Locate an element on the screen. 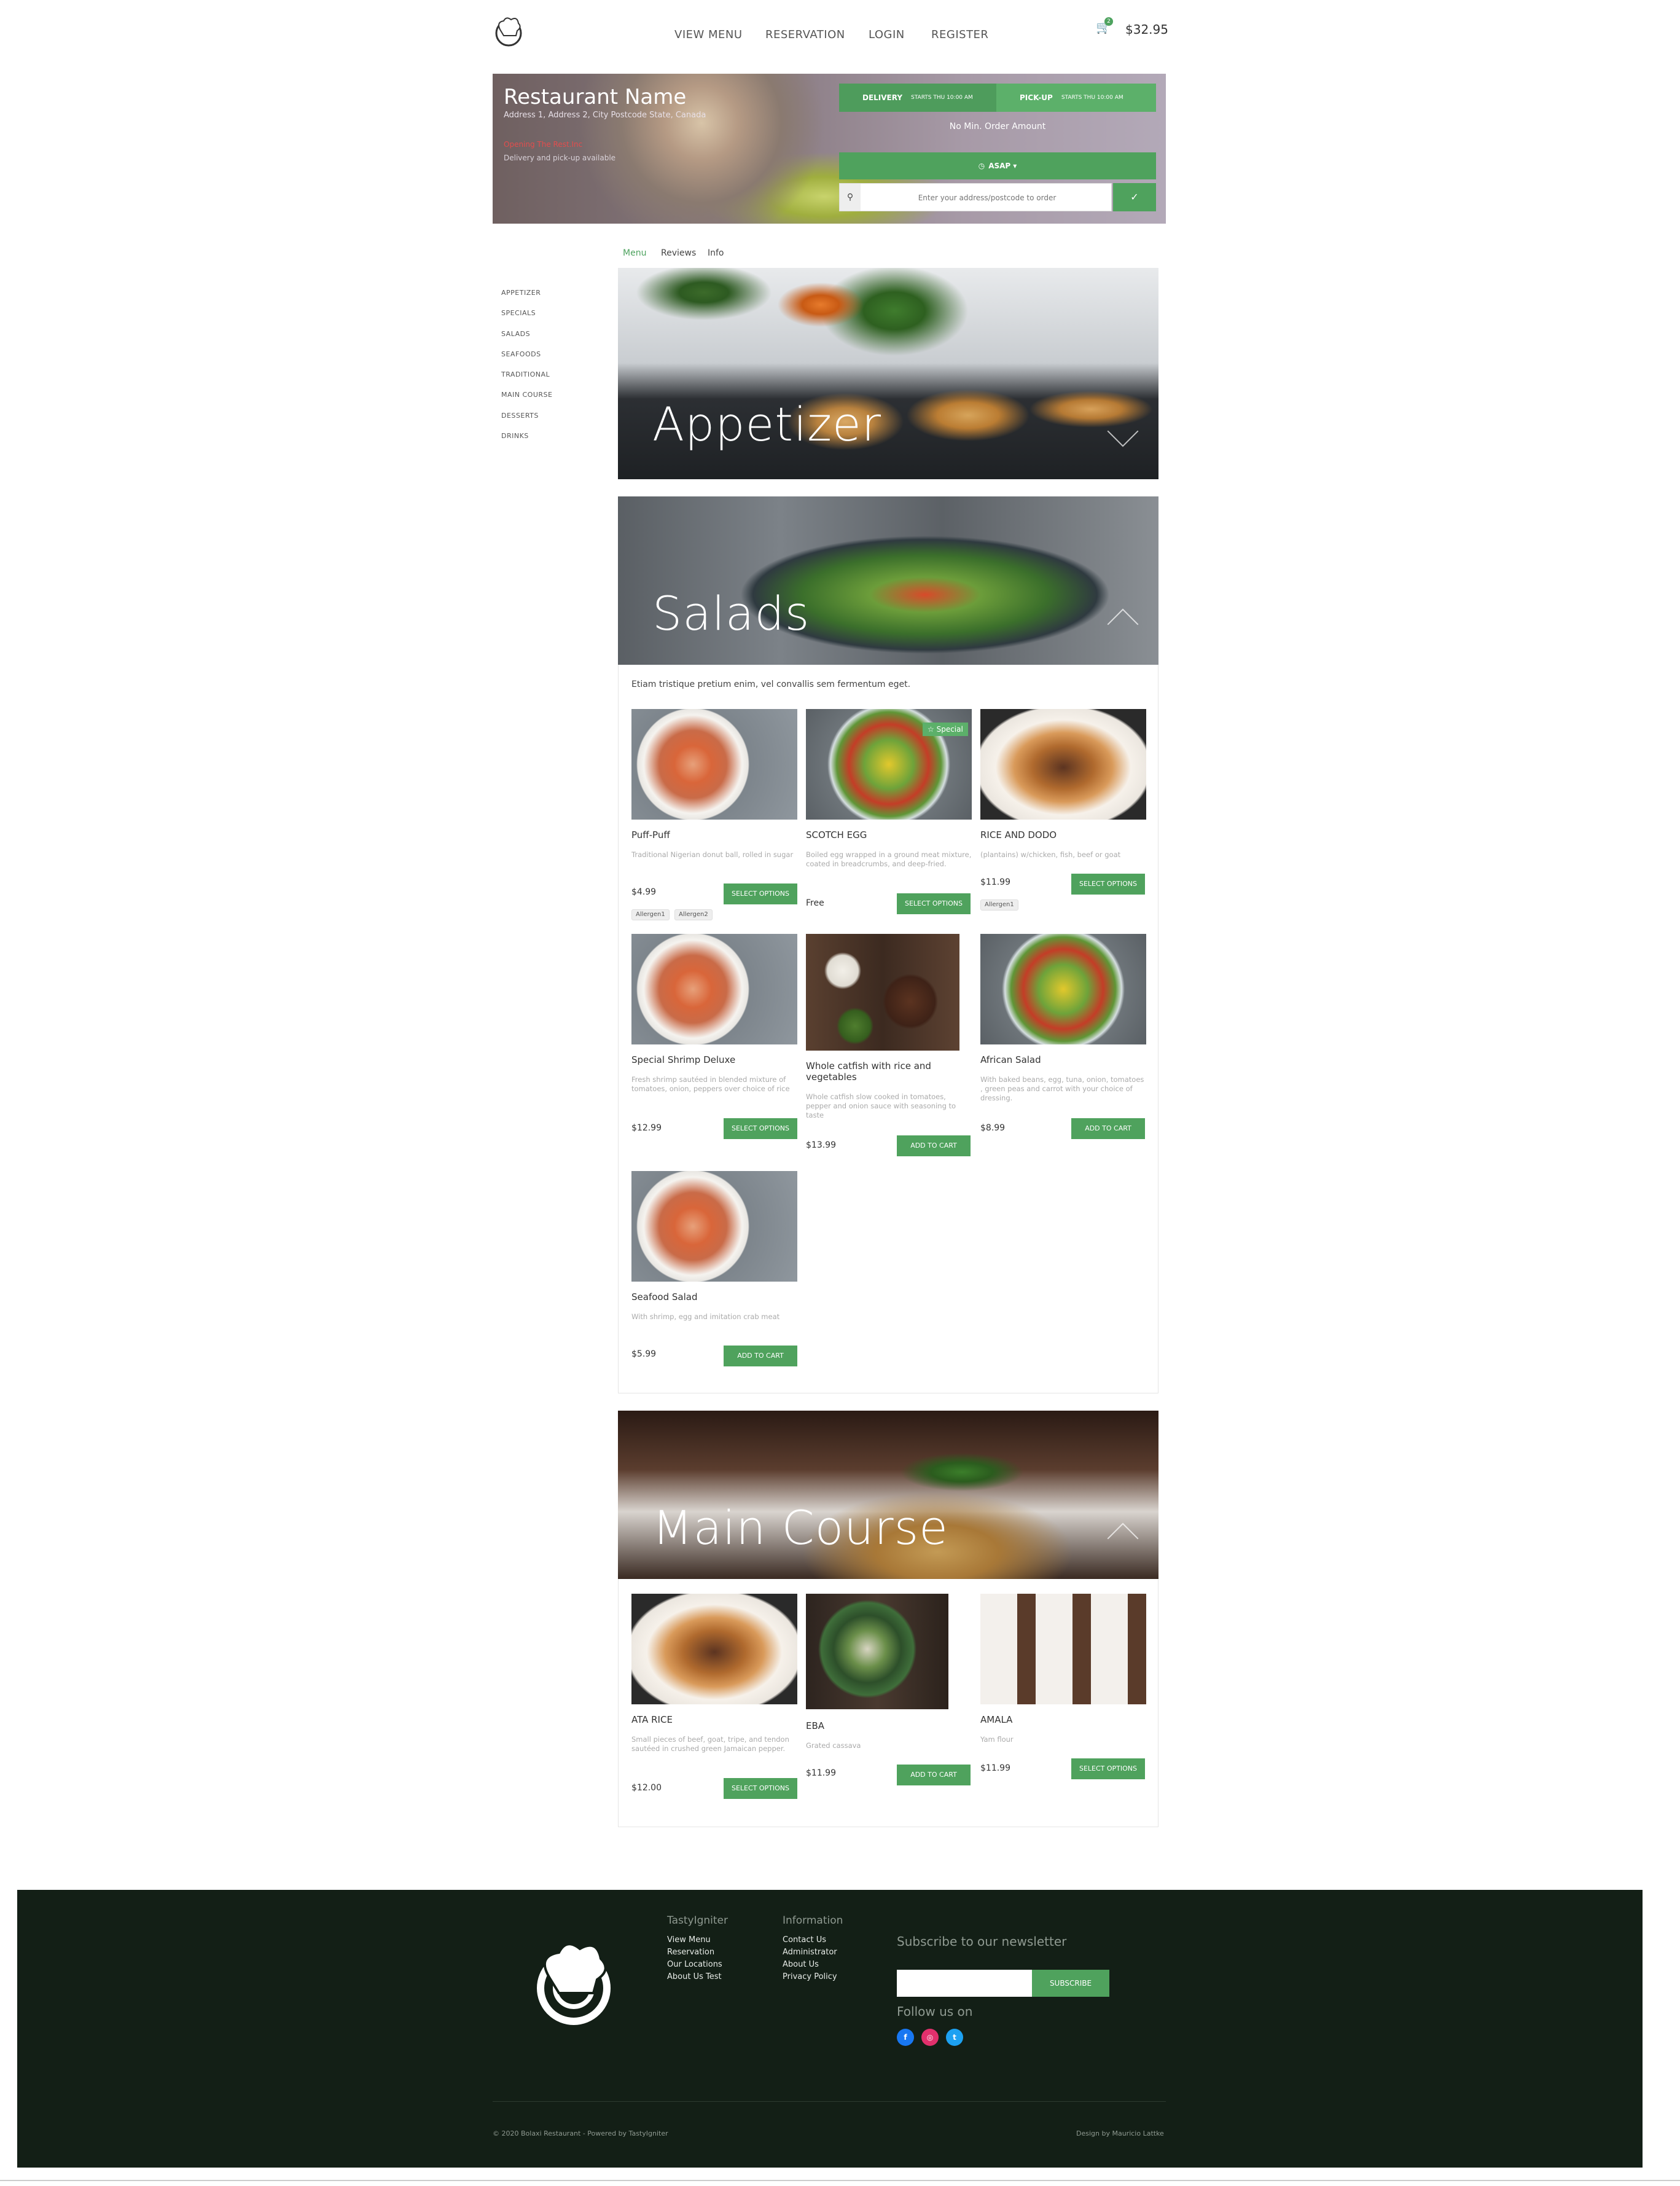  nav-reservation: RESERVATION is located at coordinates (805, 34).